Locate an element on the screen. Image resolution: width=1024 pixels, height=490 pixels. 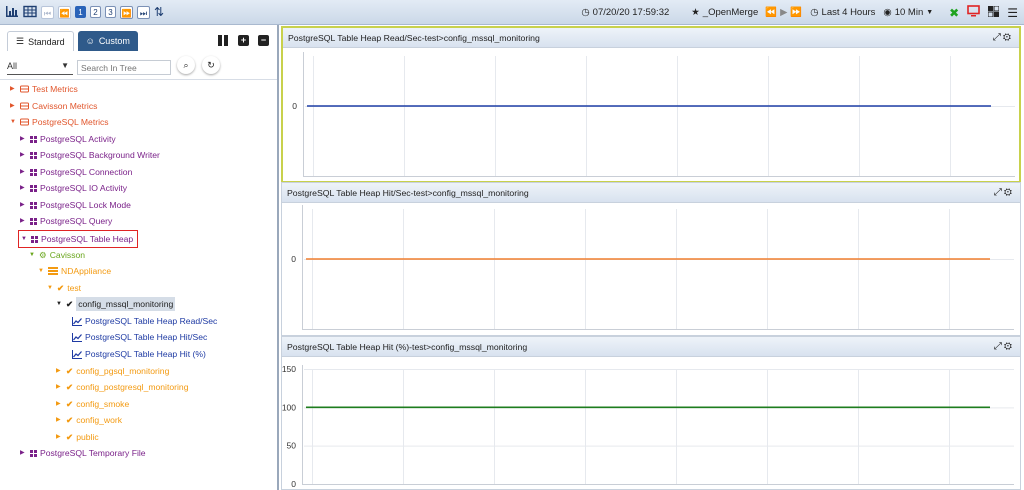
tab-standard: ☰ Standard is located at coordinates (40, 41).